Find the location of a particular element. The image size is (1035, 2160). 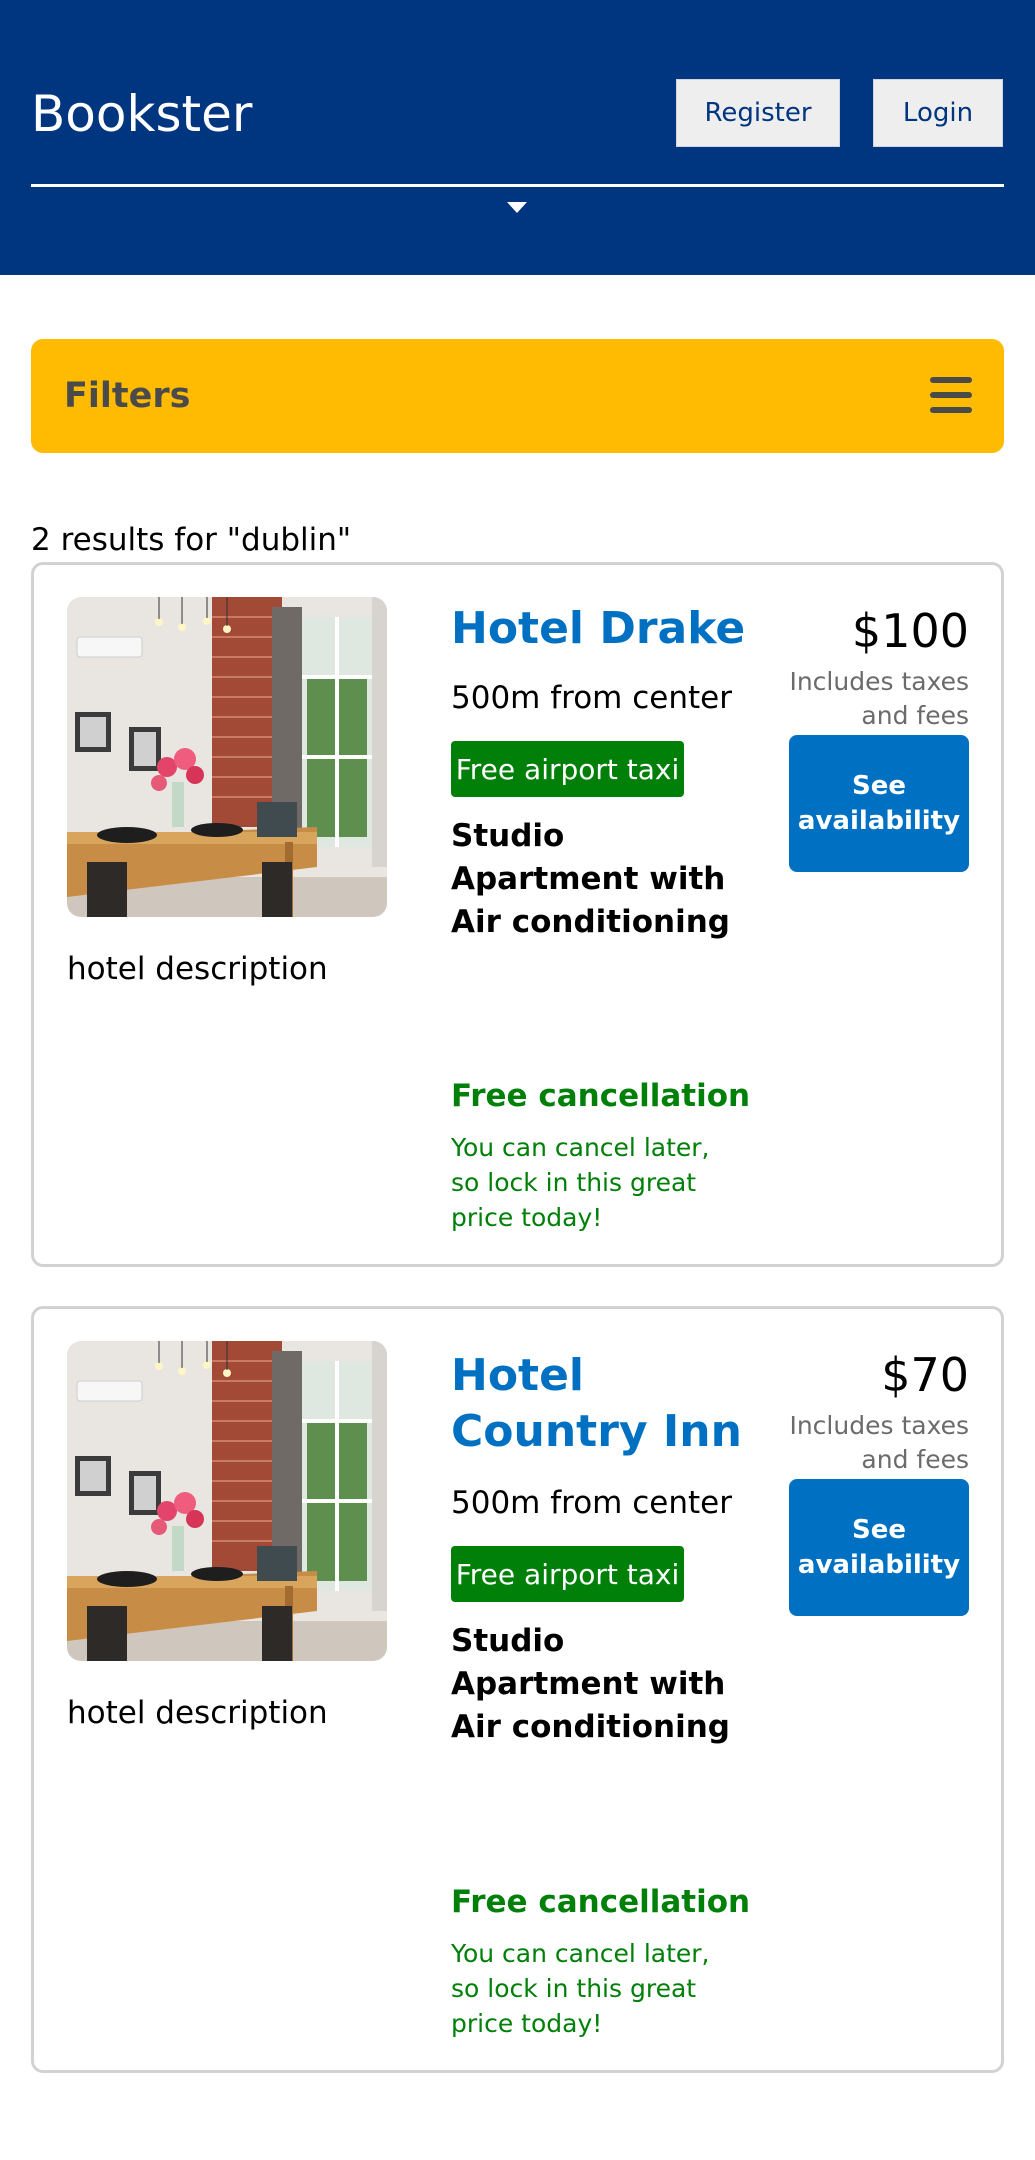

hamburger-menu-icon is located at coordinates (951, 395).